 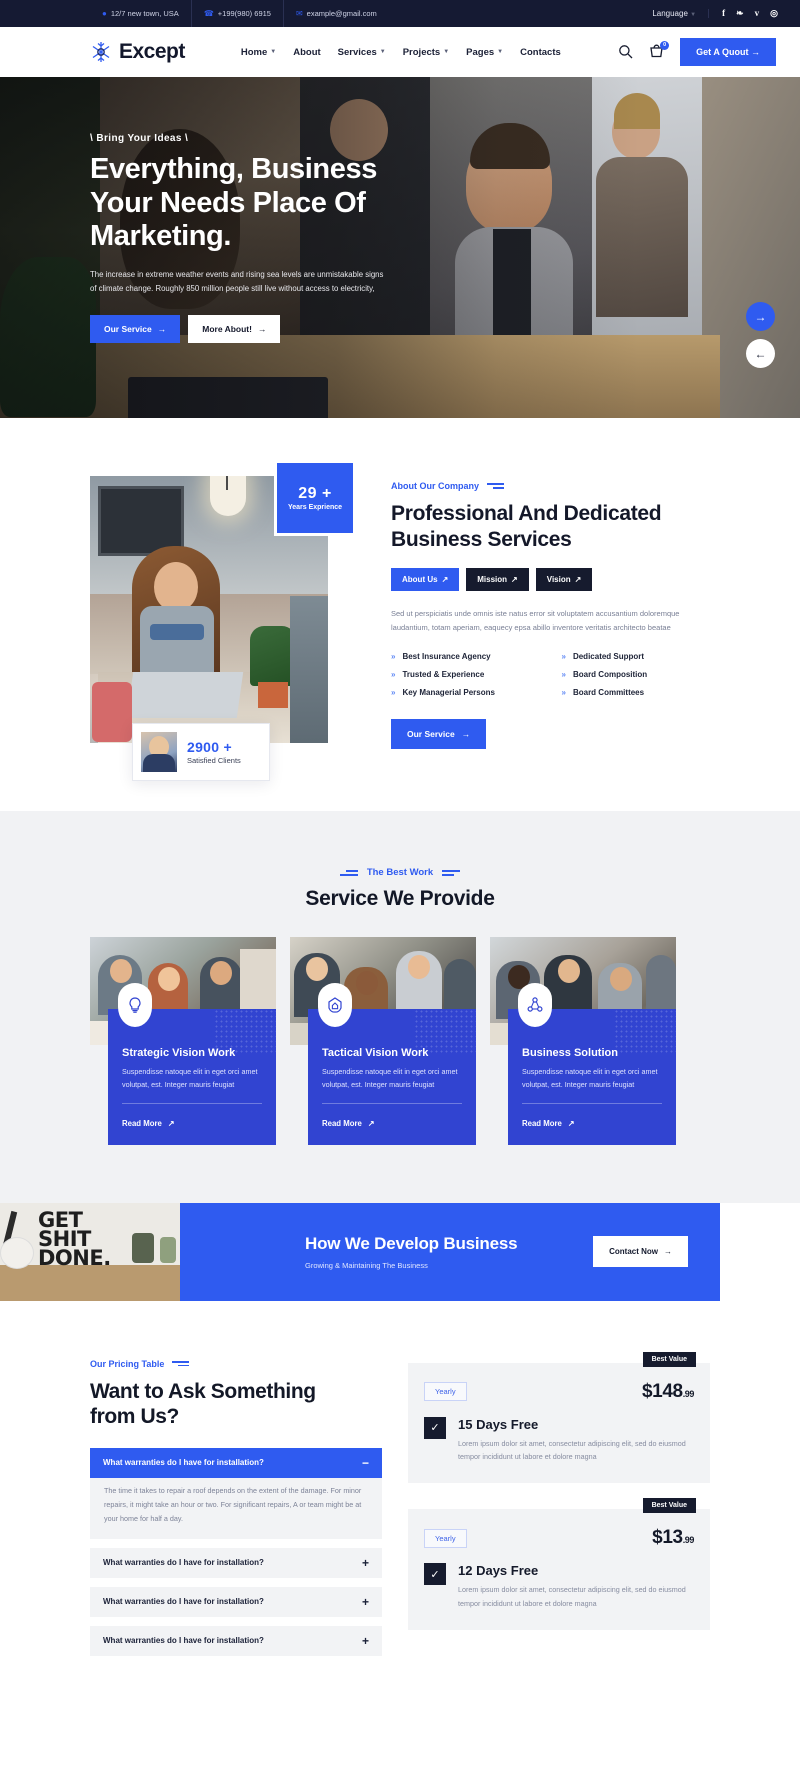 I want to click on clients-text: 2900 + Satisfied Clients, so click(x=214, y=752).